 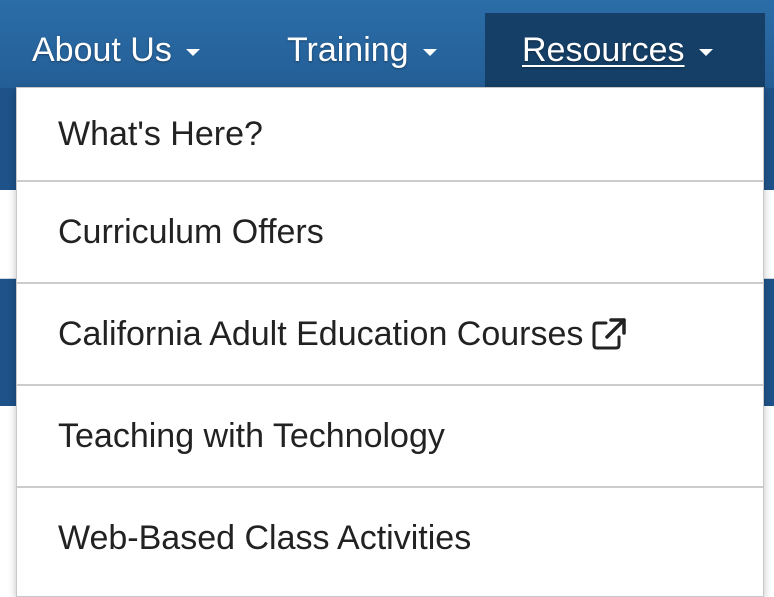 What do you see at coordinates (609, 334) in the screenshot?
I see `external-link-icon` at bounding box center [609, 334].